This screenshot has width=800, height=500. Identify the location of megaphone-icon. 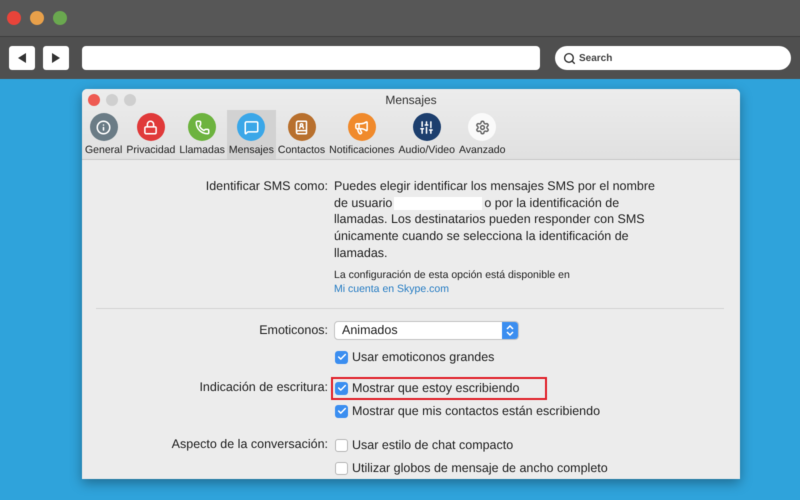
(362, 127).